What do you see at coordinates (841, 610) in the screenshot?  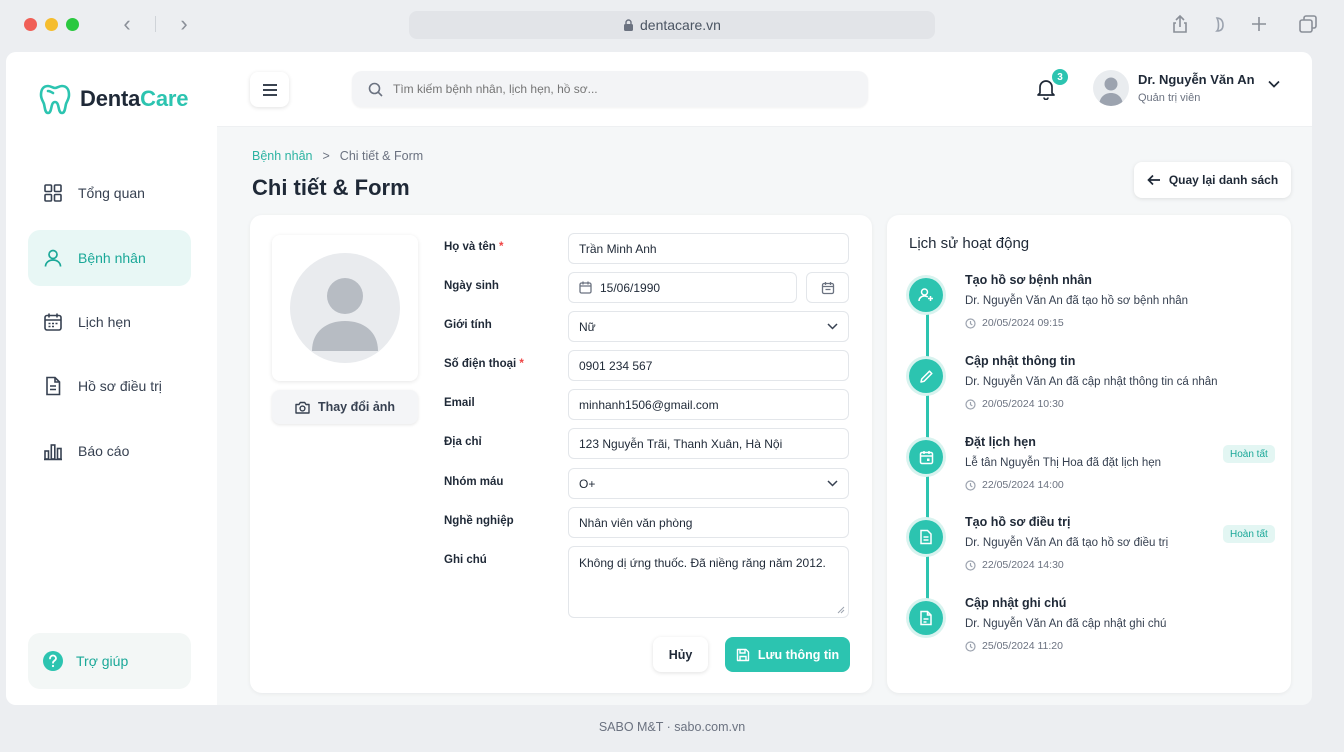 I see `resize-handle-icon` at bounding box center [841, 610].